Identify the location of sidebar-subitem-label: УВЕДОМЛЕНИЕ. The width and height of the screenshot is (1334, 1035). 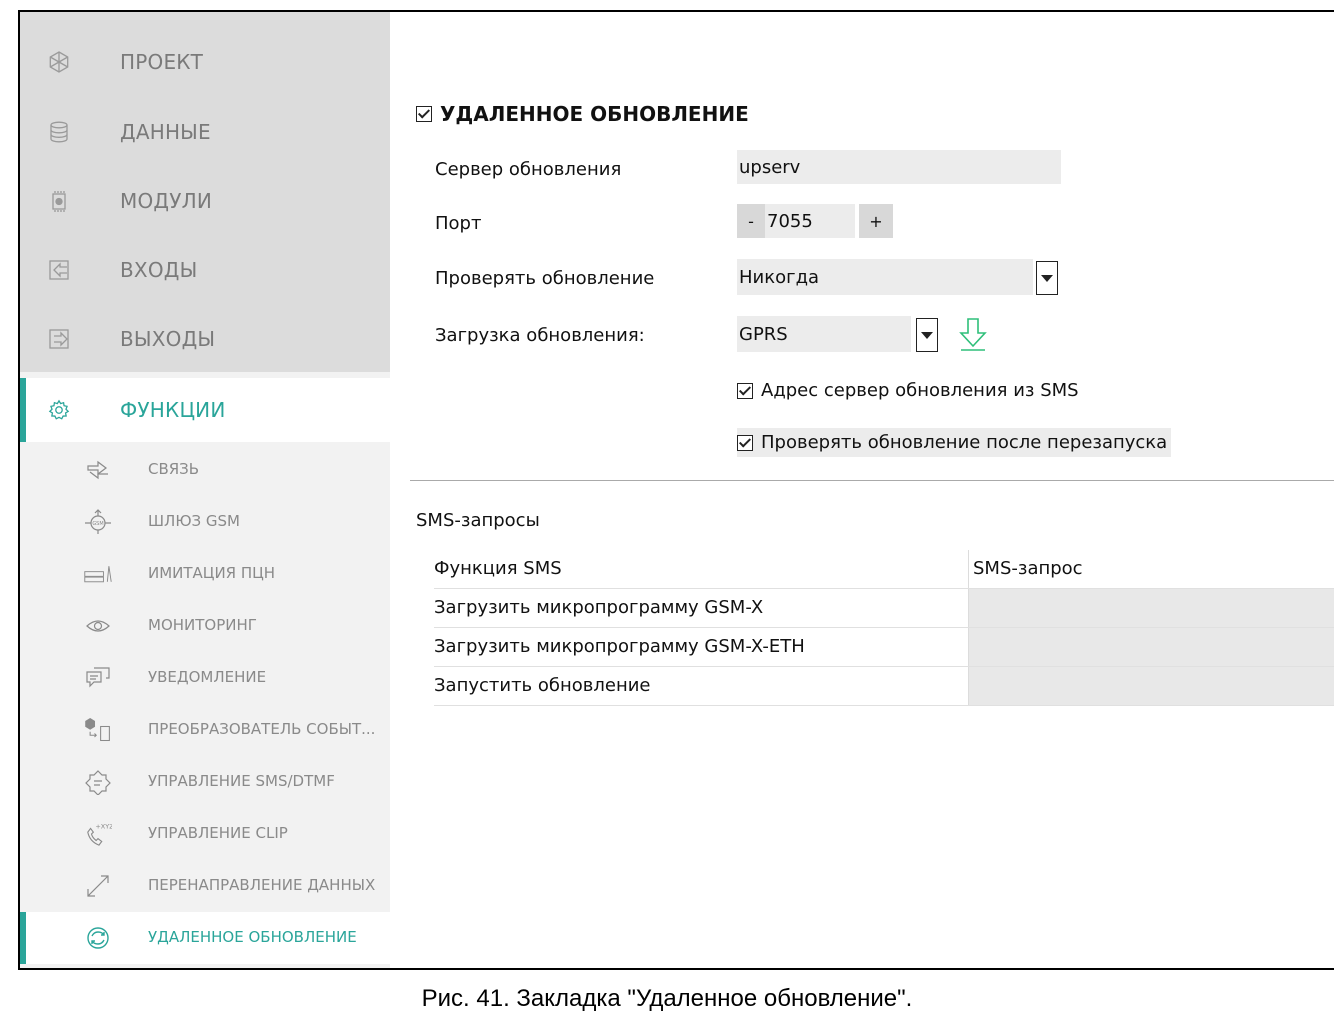
(207, 677).